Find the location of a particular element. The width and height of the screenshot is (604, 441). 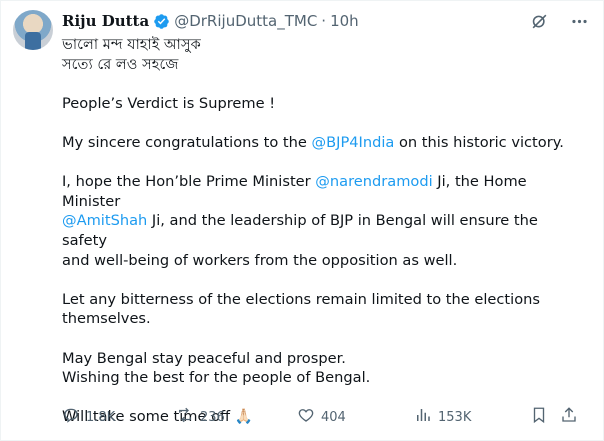

bookmark-icon is located at coordinates (539, 417).